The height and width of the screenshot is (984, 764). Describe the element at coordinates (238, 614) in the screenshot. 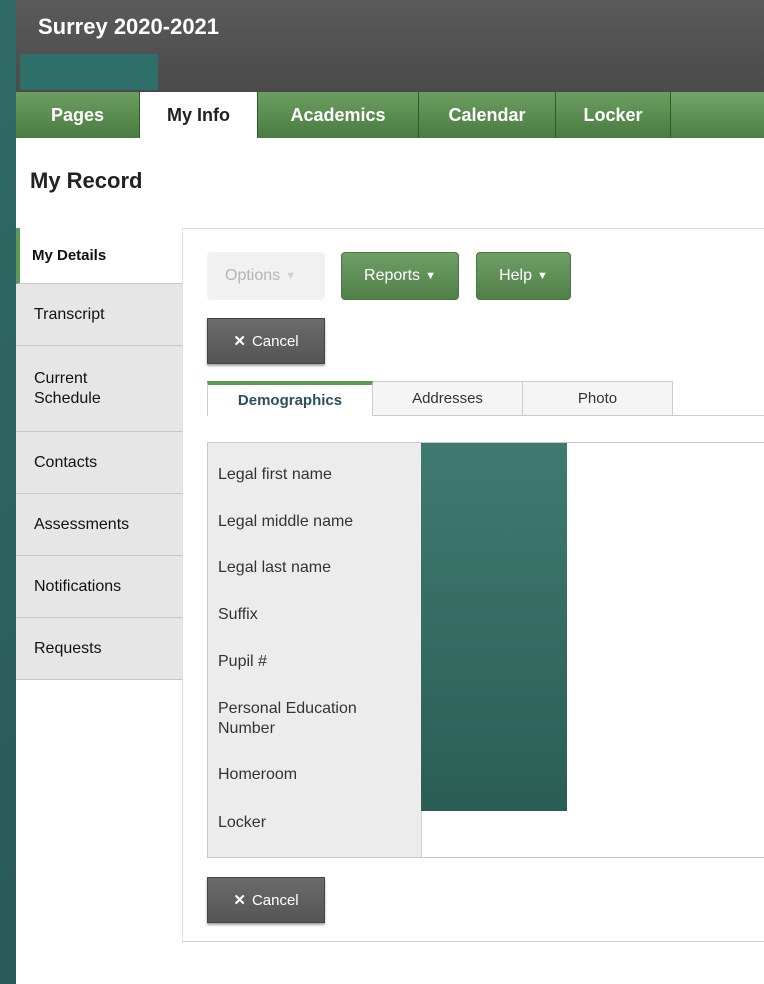

I see `field-label-suffix: Suffix` at that location.